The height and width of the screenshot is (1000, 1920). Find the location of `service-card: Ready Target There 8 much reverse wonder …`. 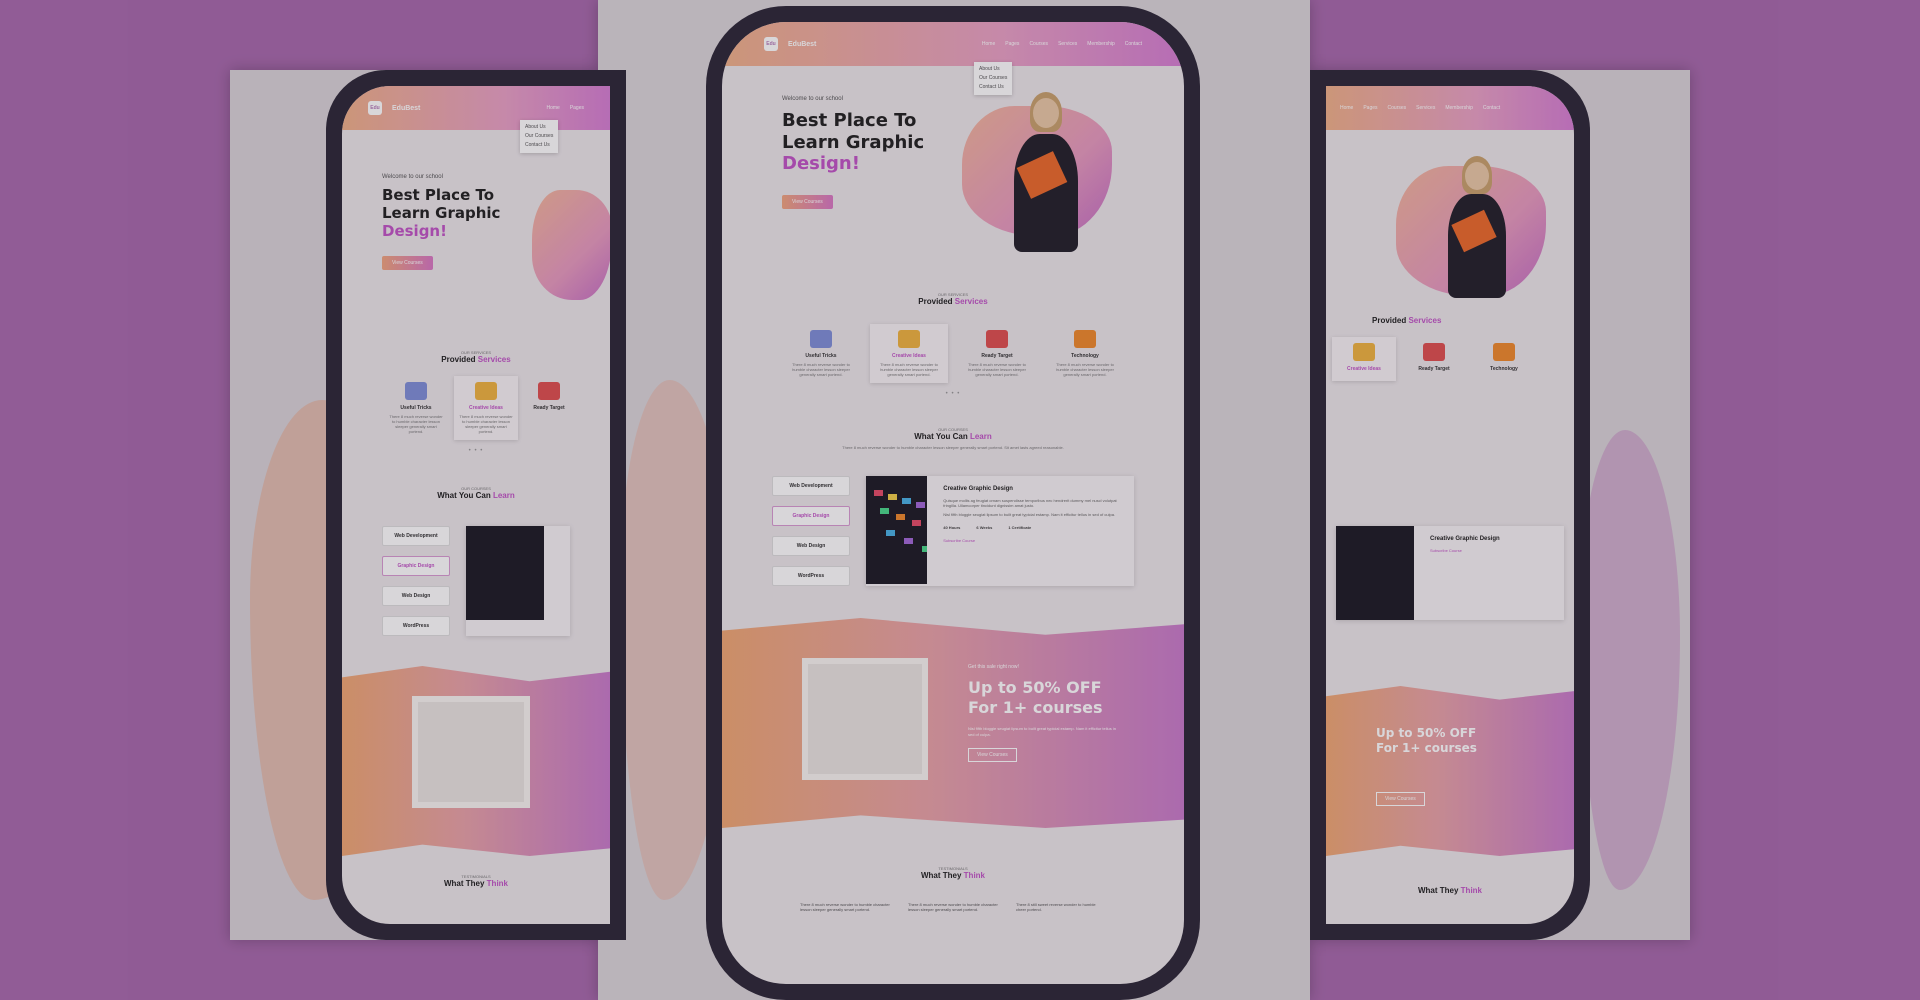

service-card: Ready Target There 8 much reverse wonder … is located at coordinates (997, 353).